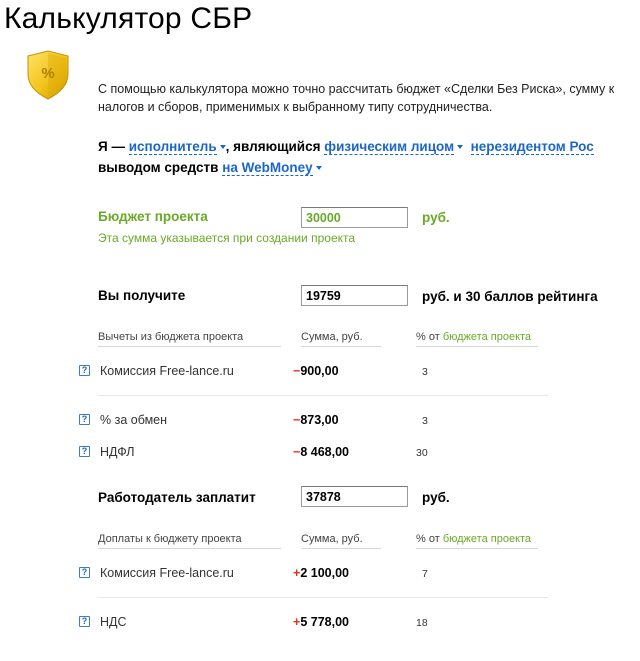  I want to click on addition-amount-value: 2 100,00, so click(324, 573).